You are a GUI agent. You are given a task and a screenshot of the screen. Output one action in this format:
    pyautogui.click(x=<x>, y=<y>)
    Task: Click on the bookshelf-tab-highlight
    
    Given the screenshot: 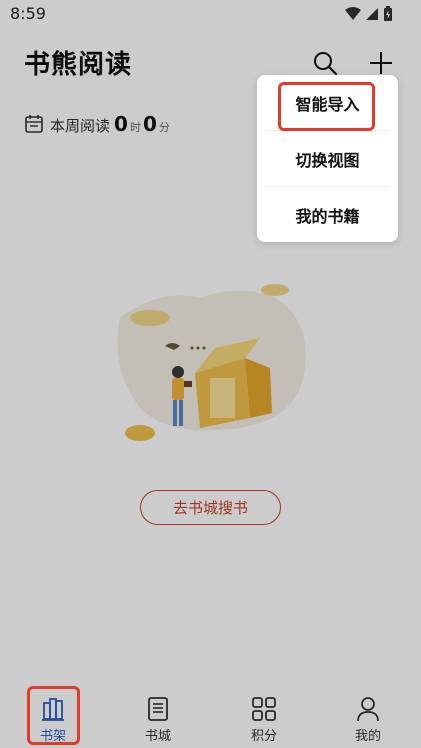 What is the action you would take?
    pyautogui.click(x=53, y=715)
    